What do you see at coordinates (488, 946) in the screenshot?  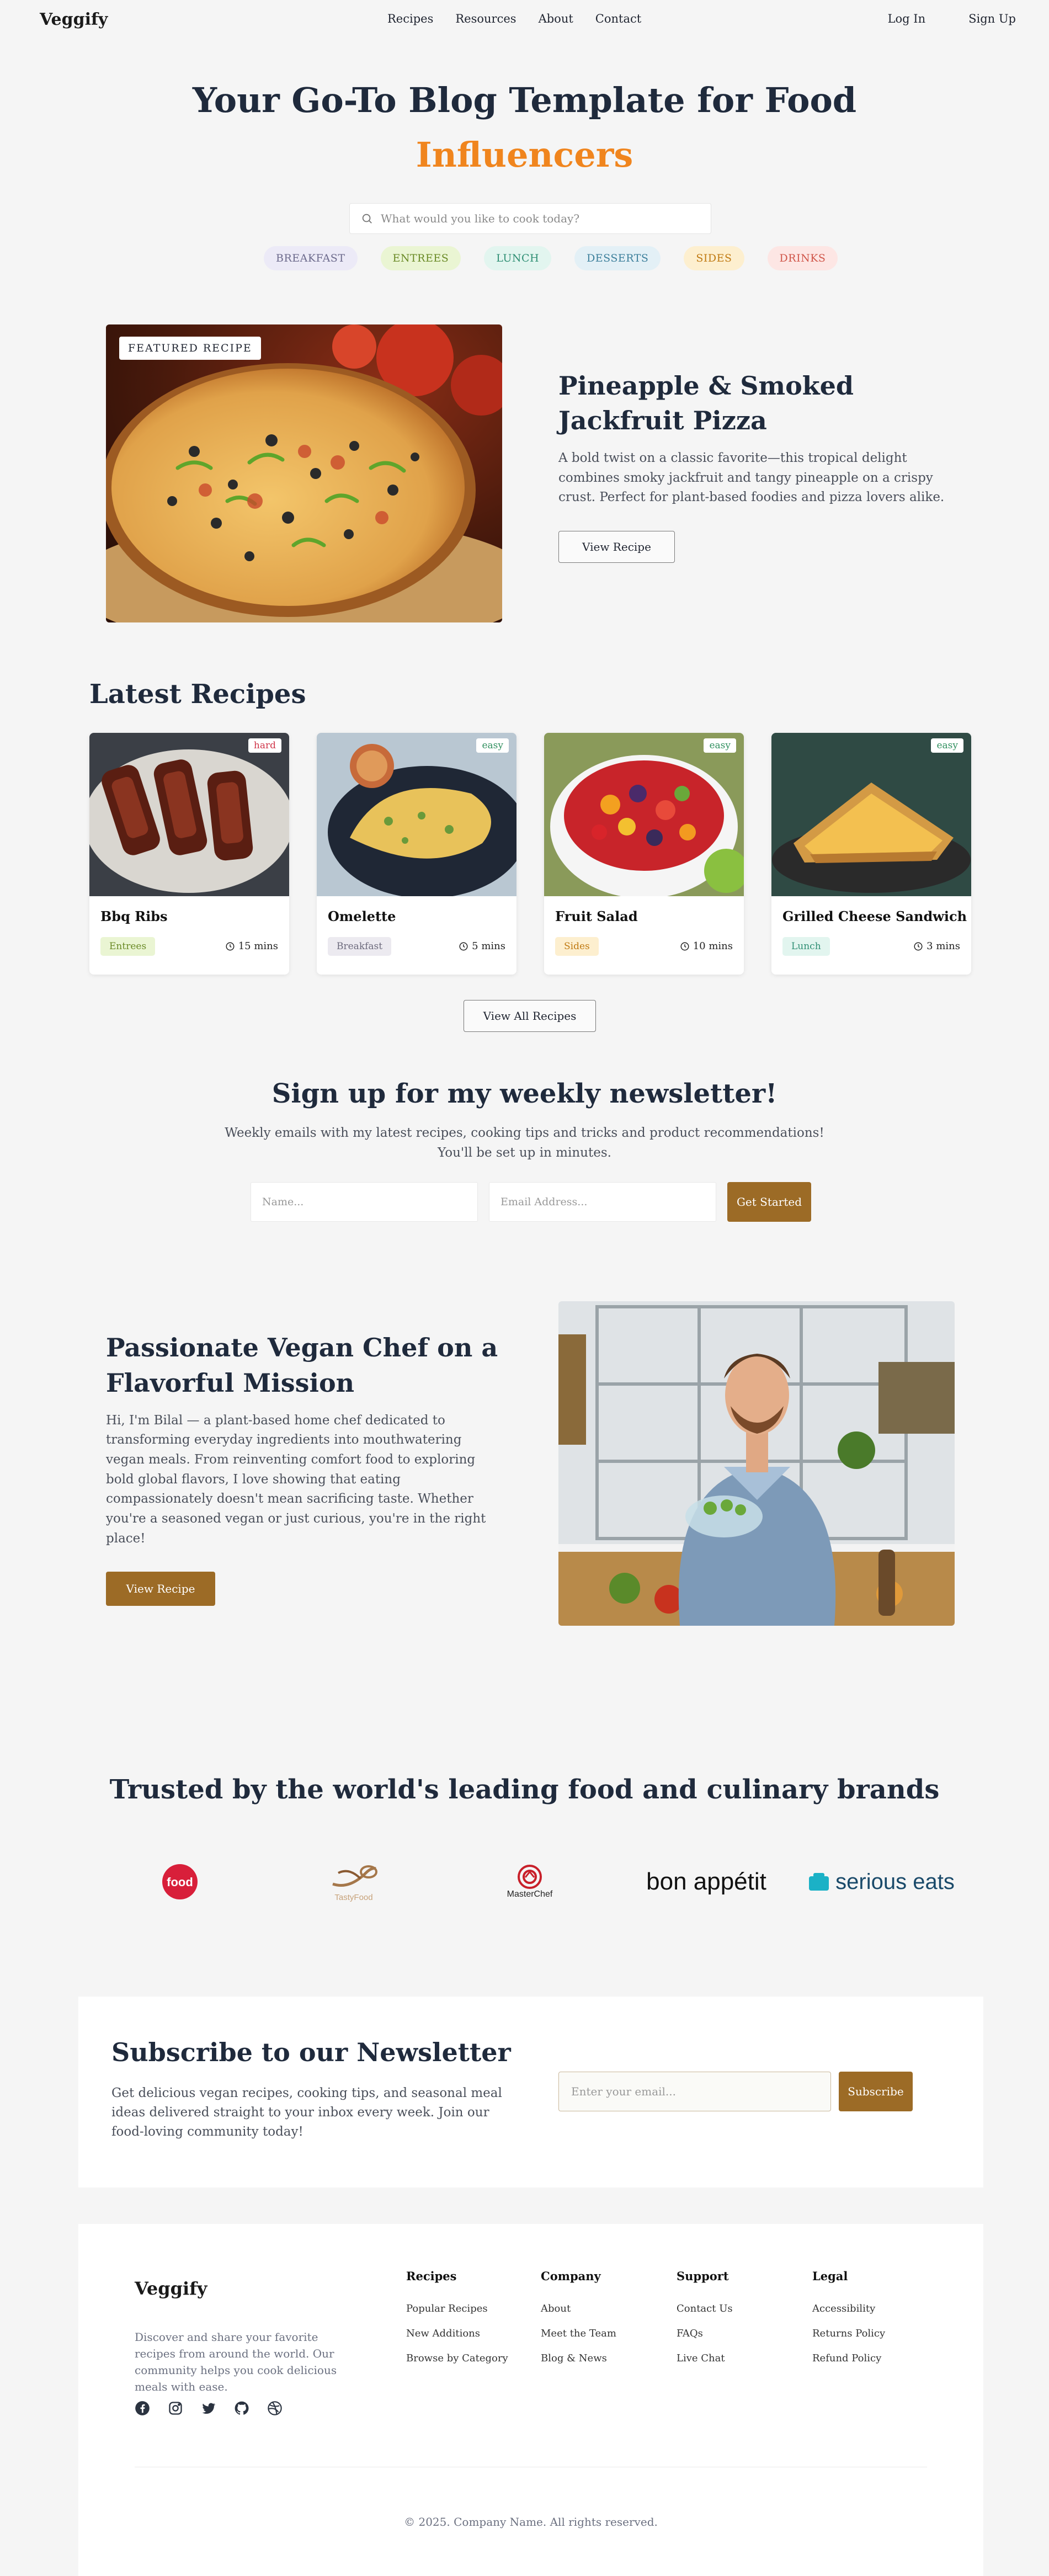 I see `recipe-time-text: 5 mins` at bounding box center [488, 946].